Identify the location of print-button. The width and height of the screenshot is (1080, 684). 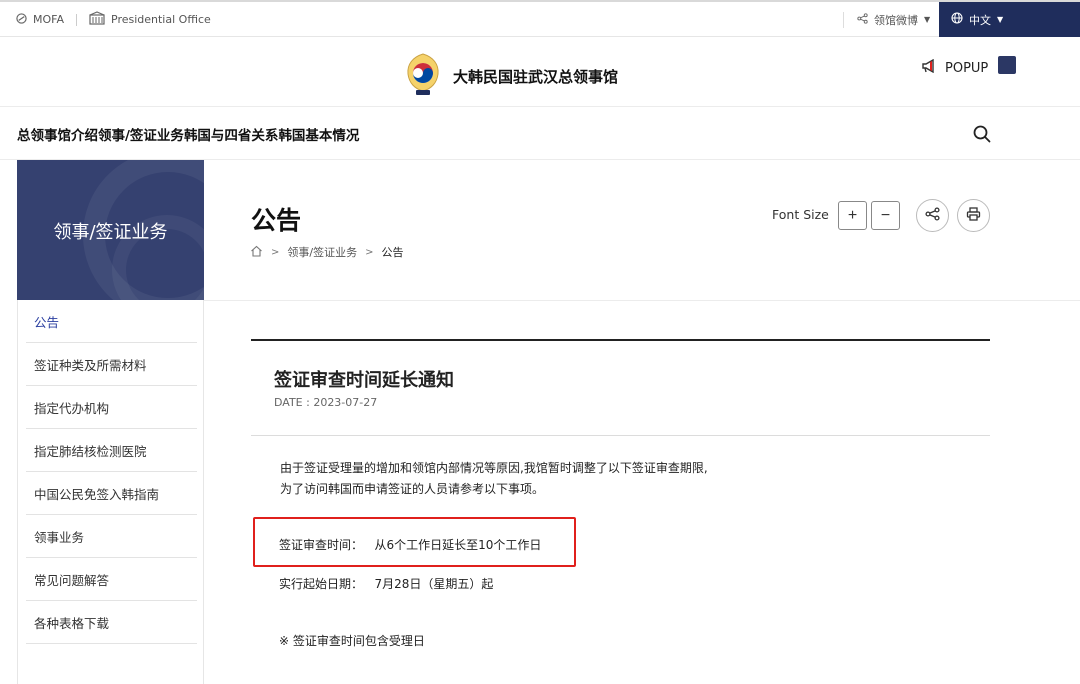
(973, 215).